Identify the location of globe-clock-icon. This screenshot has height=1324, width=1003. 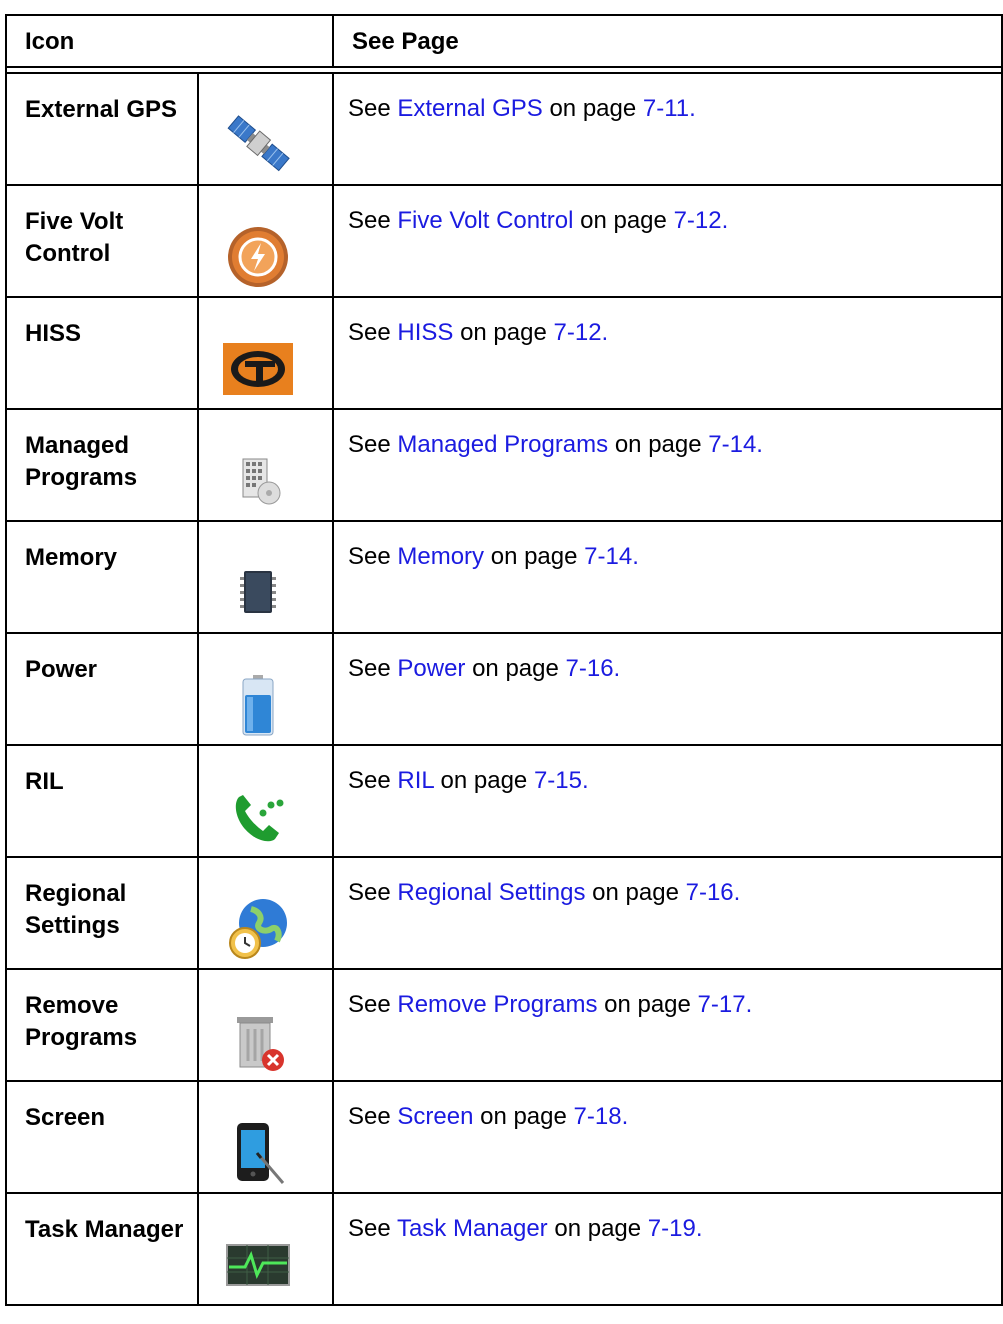
(258, 928).